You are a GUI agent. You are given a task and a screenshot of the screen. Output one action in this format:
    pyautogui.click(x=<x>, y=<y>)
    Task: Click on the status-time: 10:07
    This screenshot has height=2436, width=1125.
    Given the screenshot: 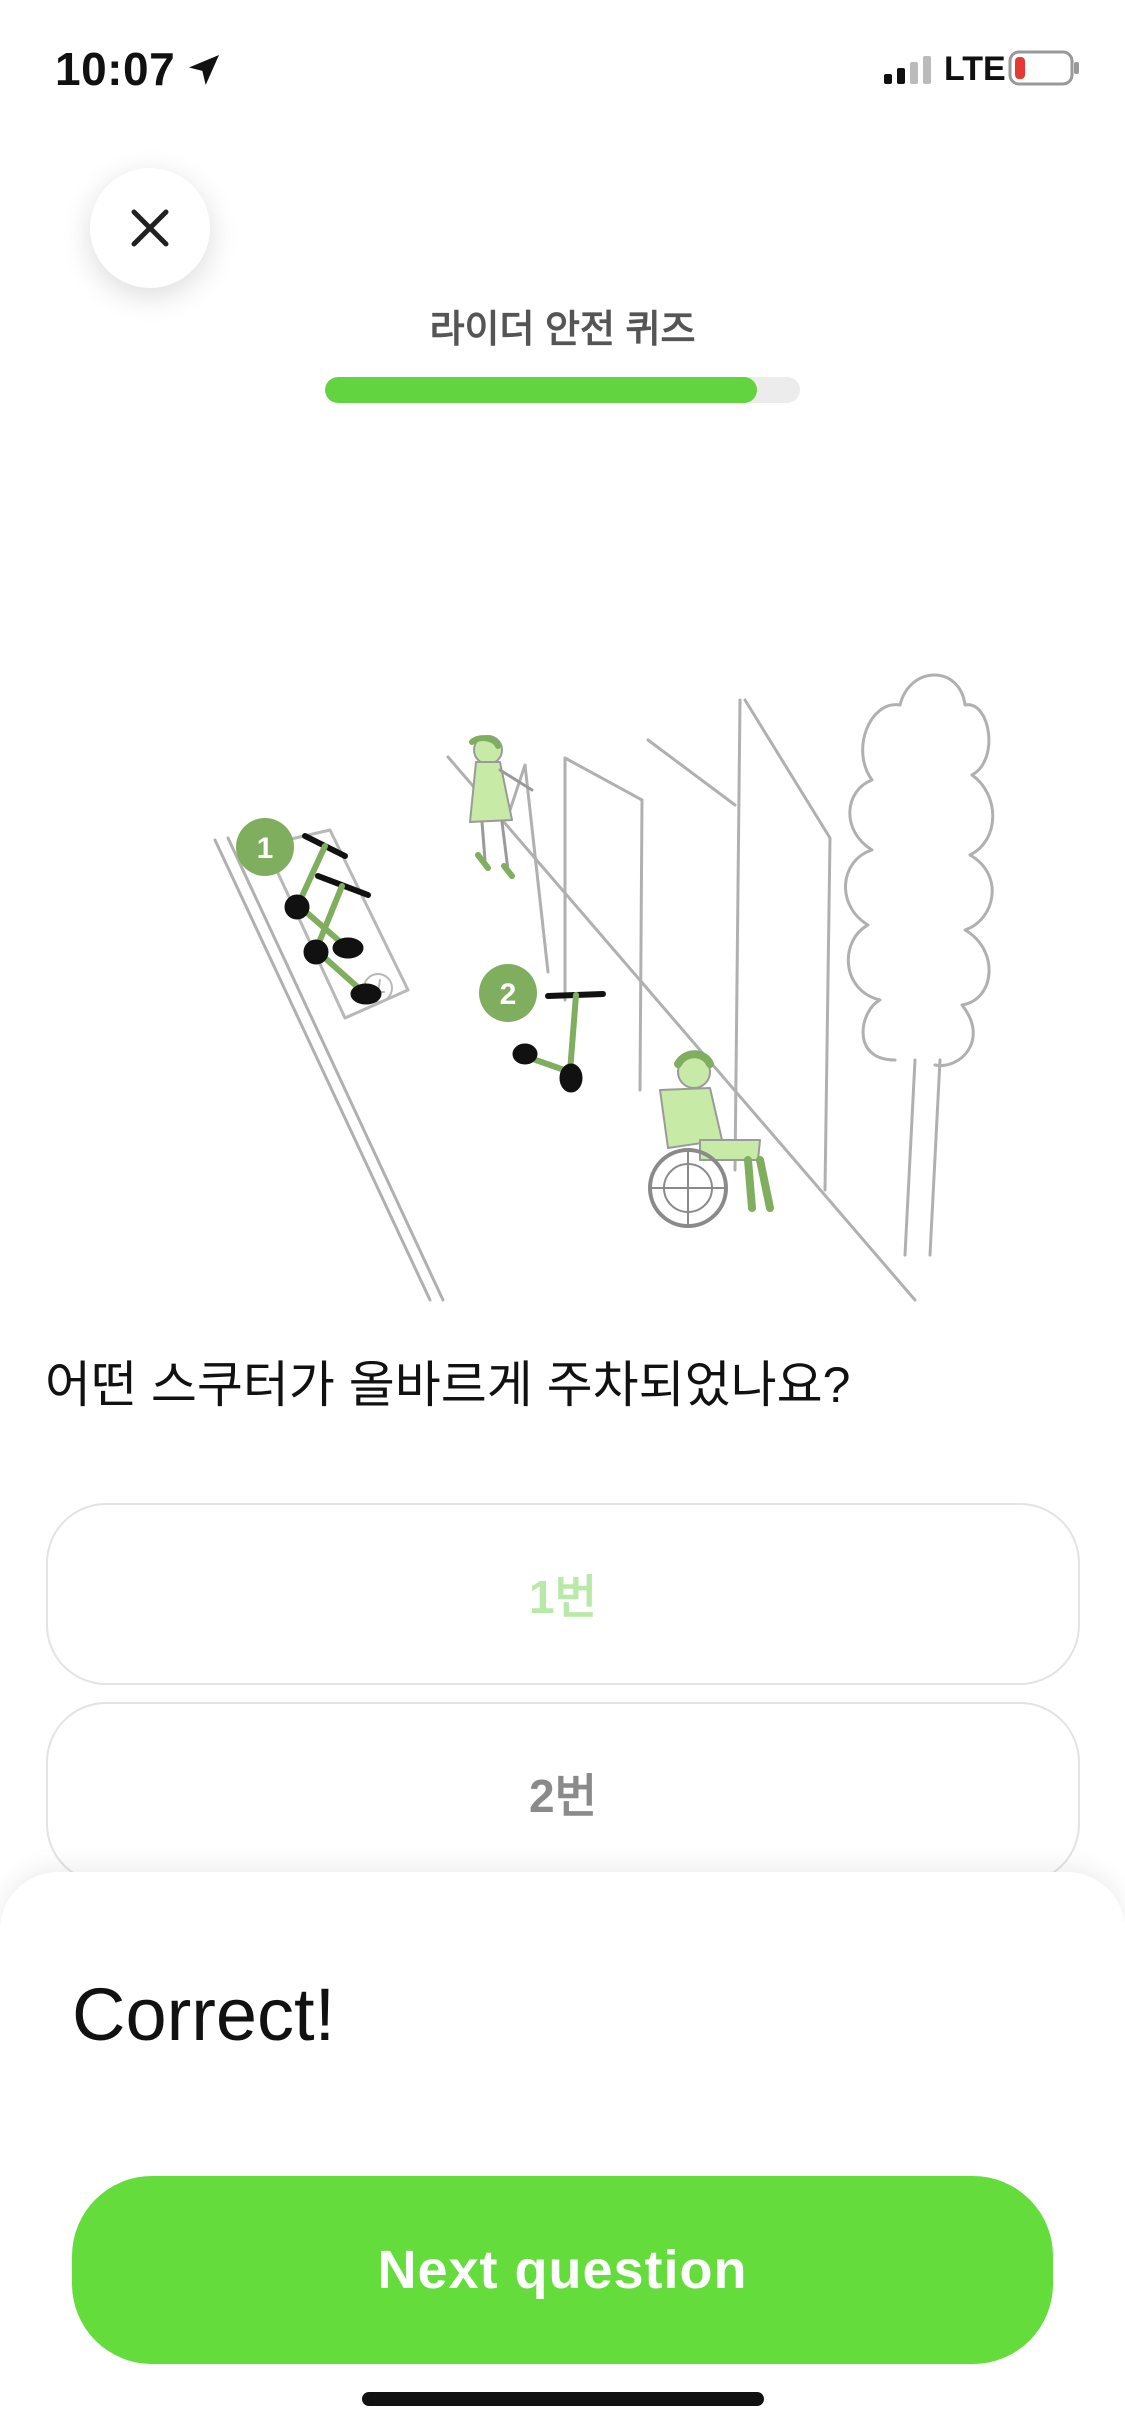 What is the action you would take?
    pyautogui.click(x=115, y=69)
    